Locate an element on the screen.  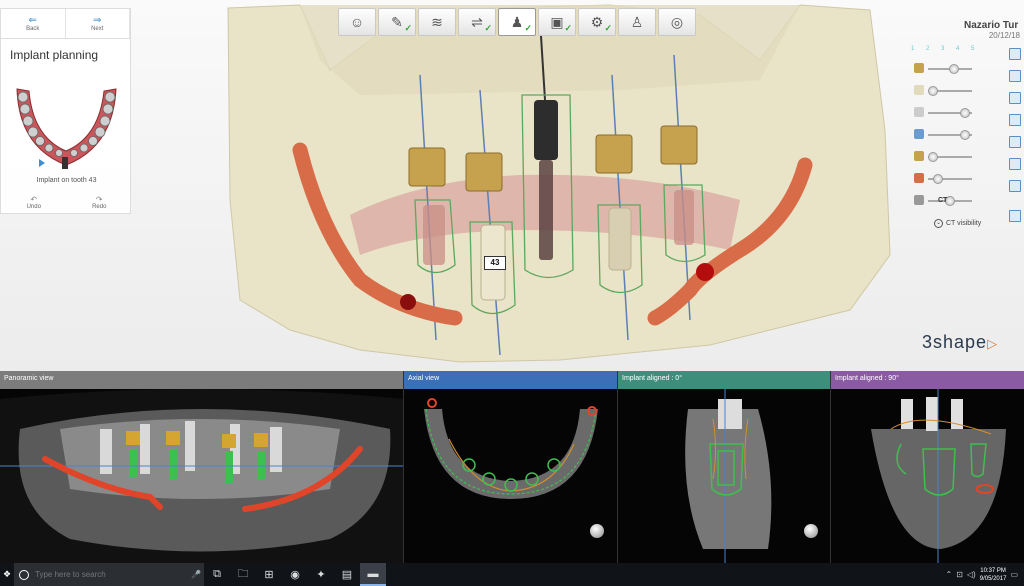
volume-icon: ◁) is located at coordinates (971, 574).